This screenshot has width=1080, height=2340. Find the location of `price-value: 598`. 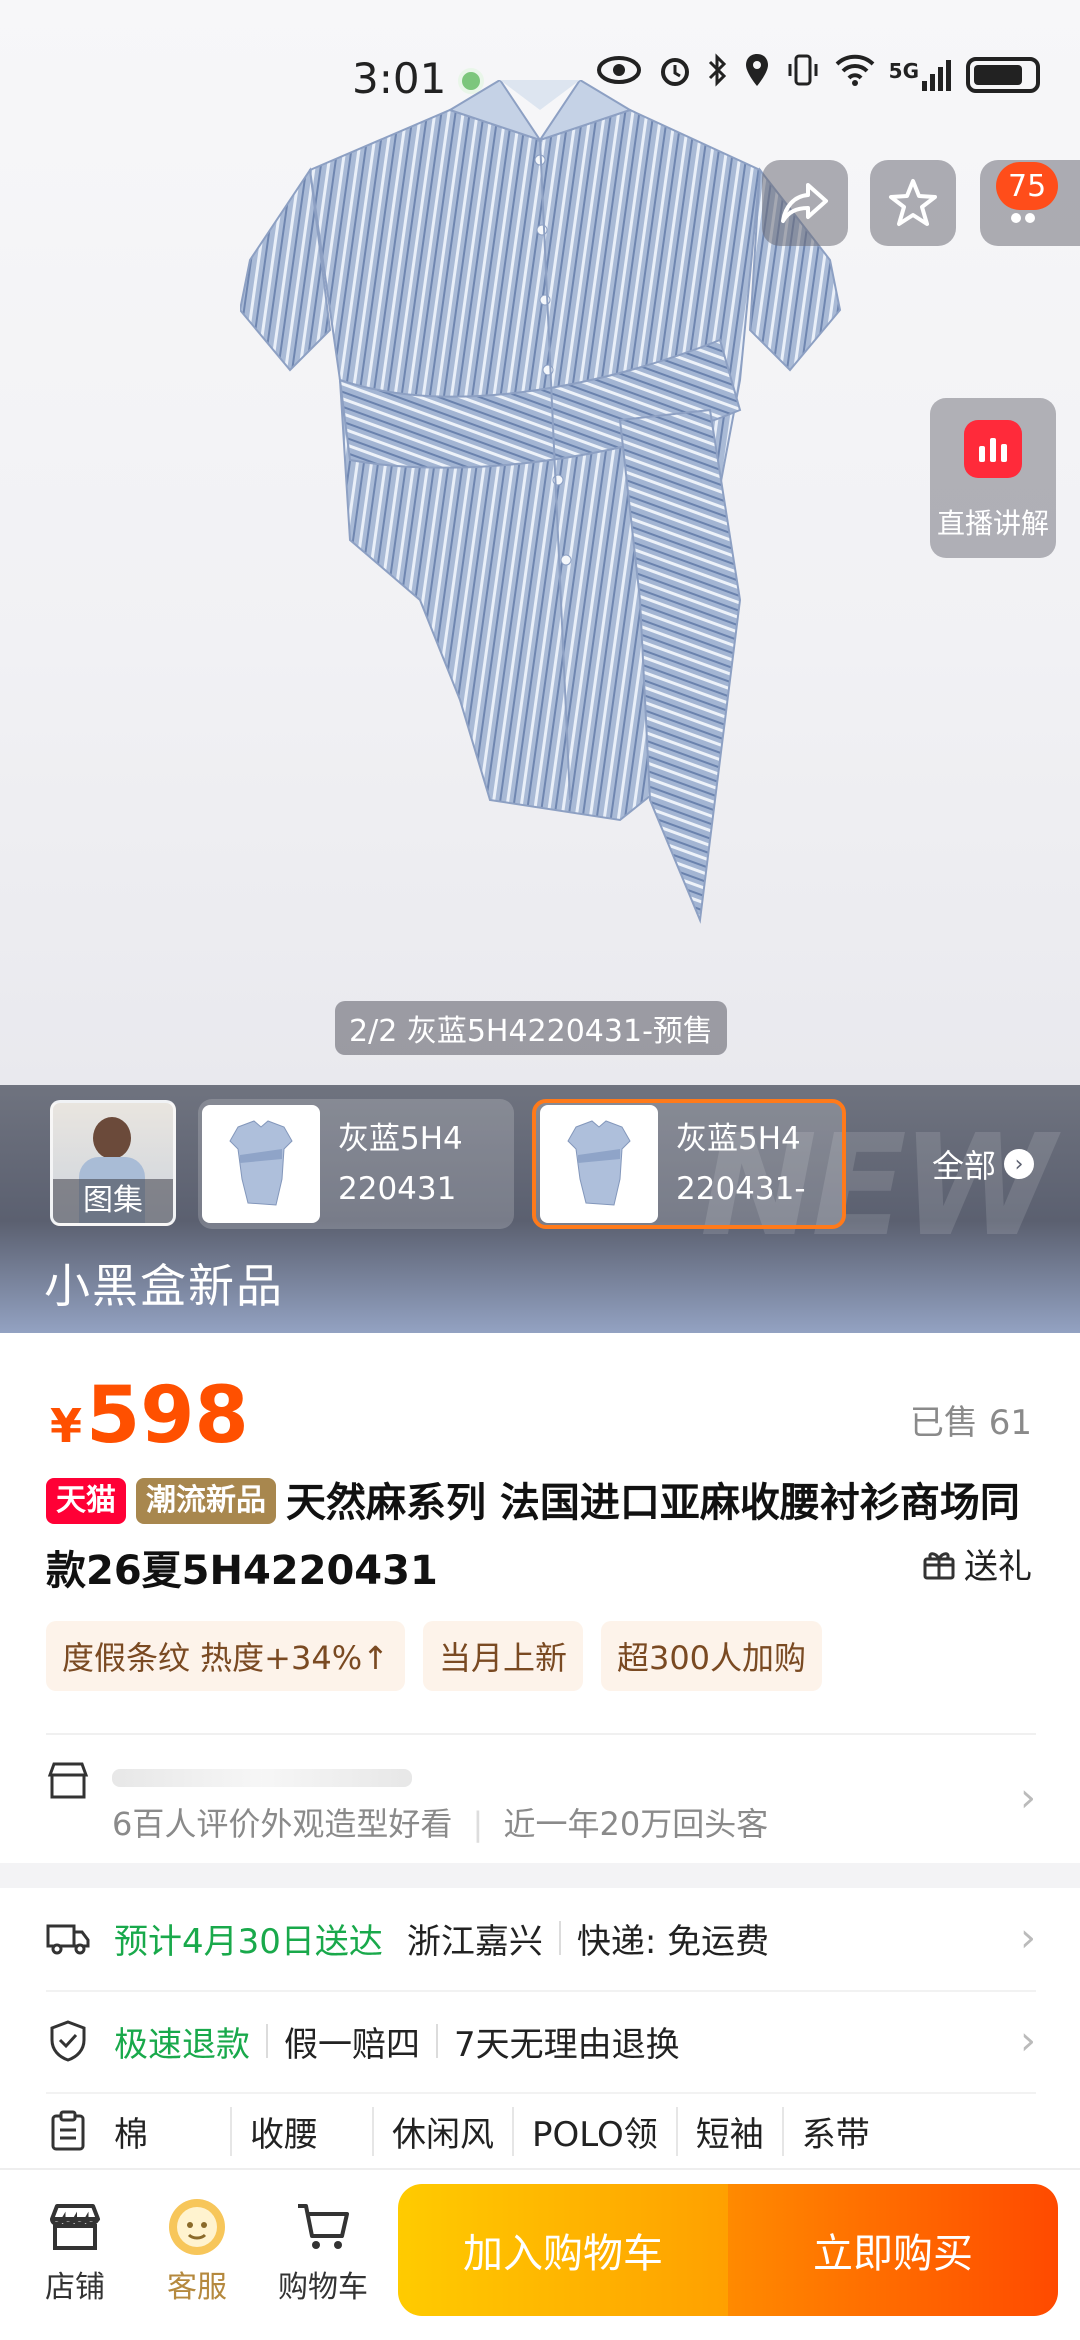

price-value: 598 is located at coordinates (167, 1416).